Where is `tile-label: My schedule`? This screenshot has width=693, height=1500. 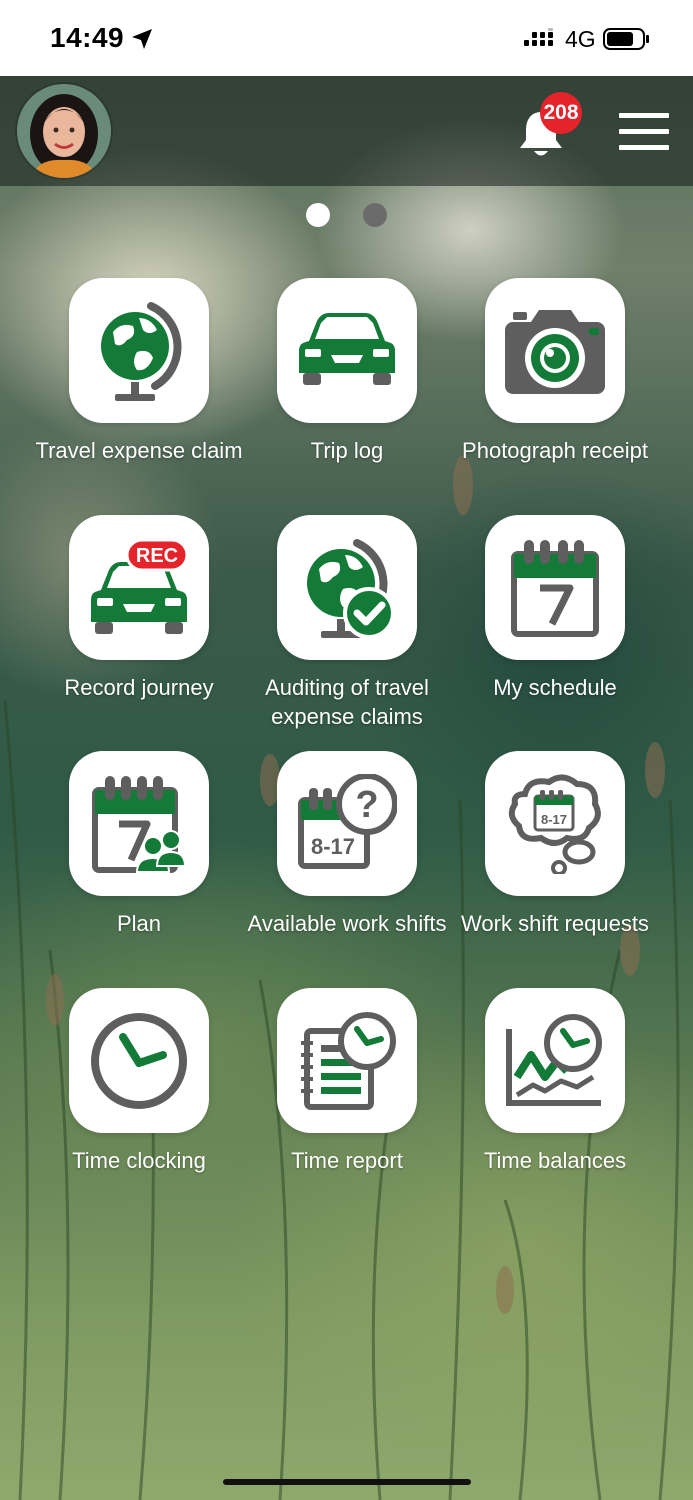
tile-label: My schedule is located at coordinates (555, 687).